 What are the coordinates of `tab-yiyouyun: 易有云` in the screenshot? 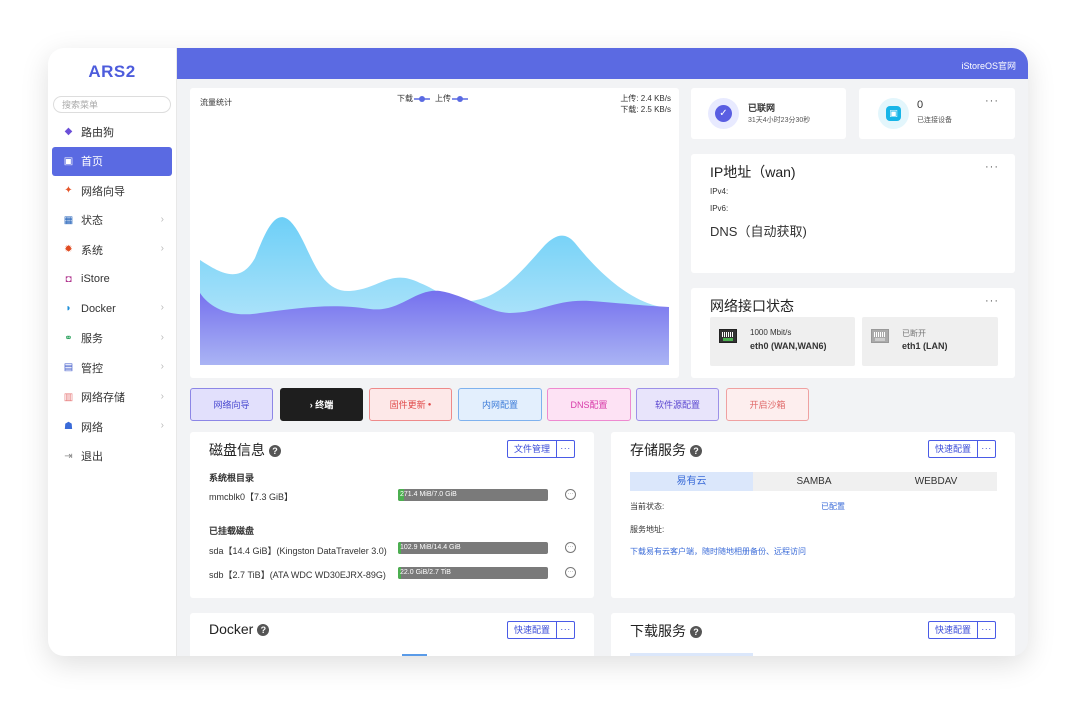 It's located at (691, 481).